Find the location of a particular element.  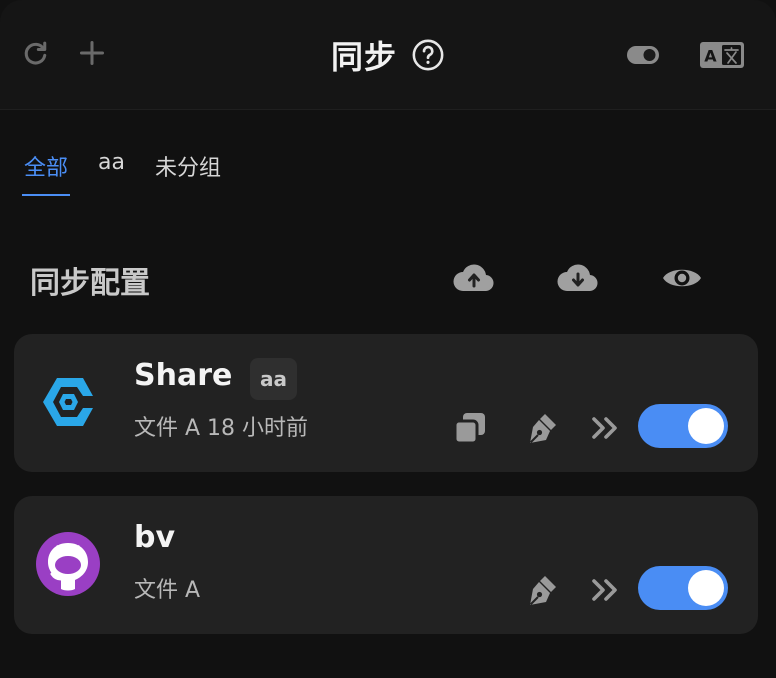

tab-ungrouped: 未分组 is located at coordinates (188, 169).